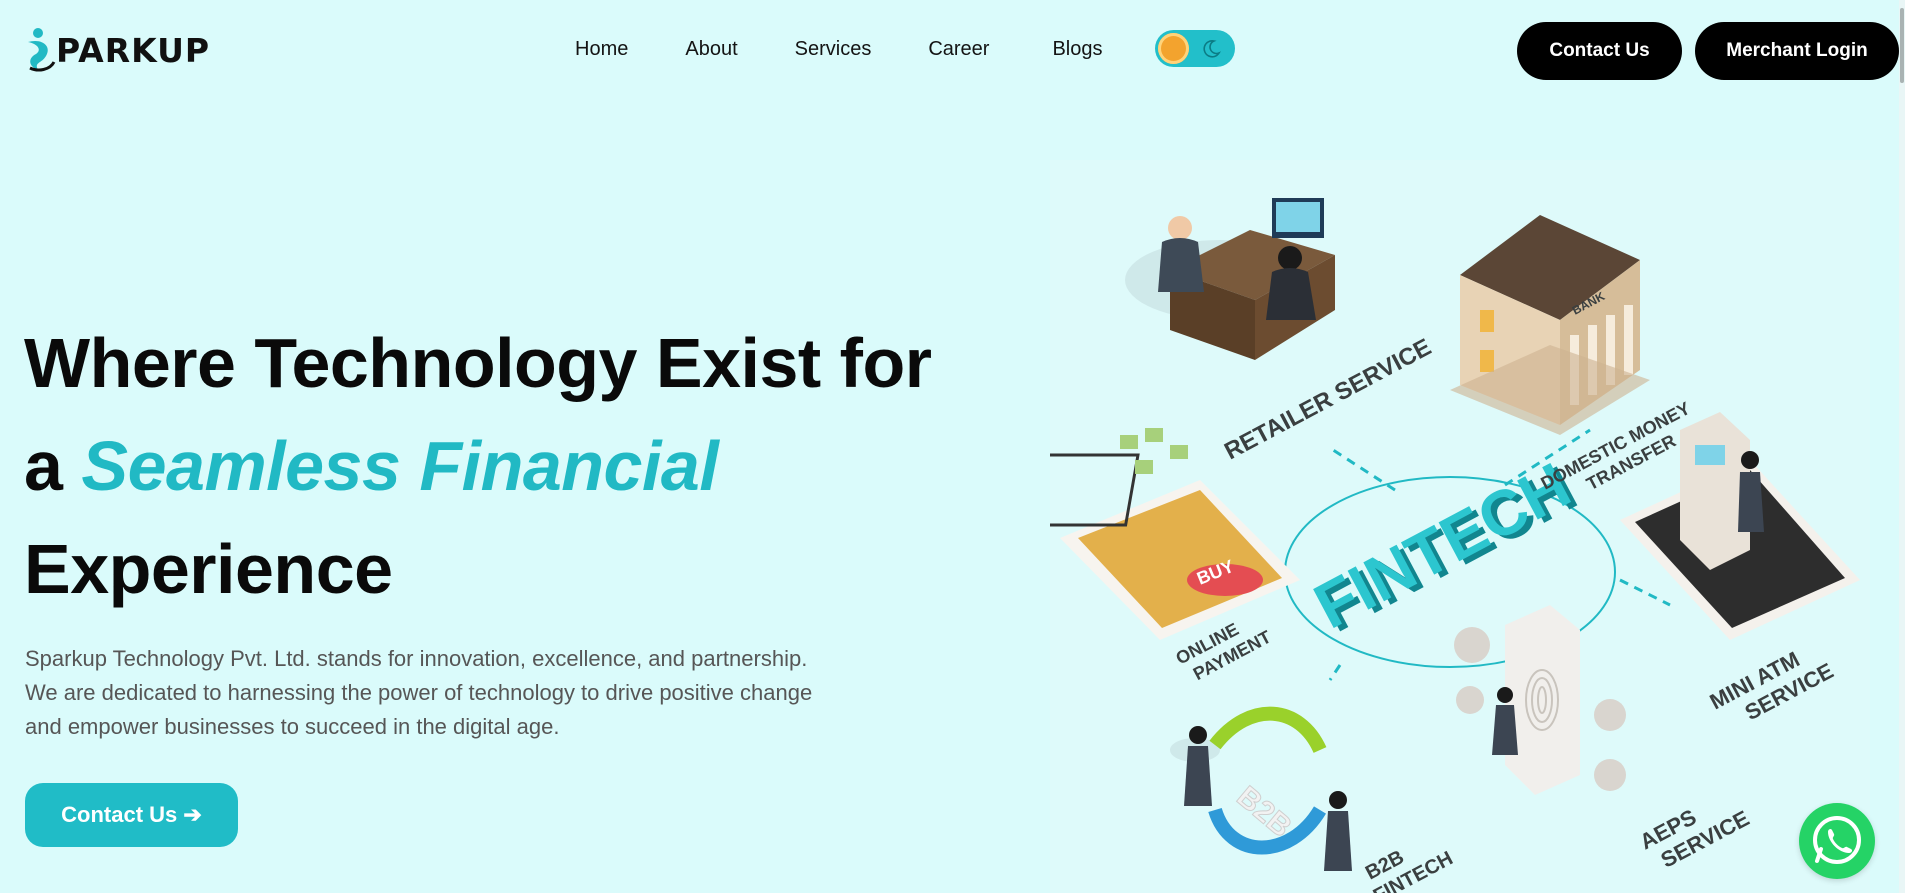 This screenshot has height=893, width=1905. I want to click on whatsapp-button, so click(1837, 841).